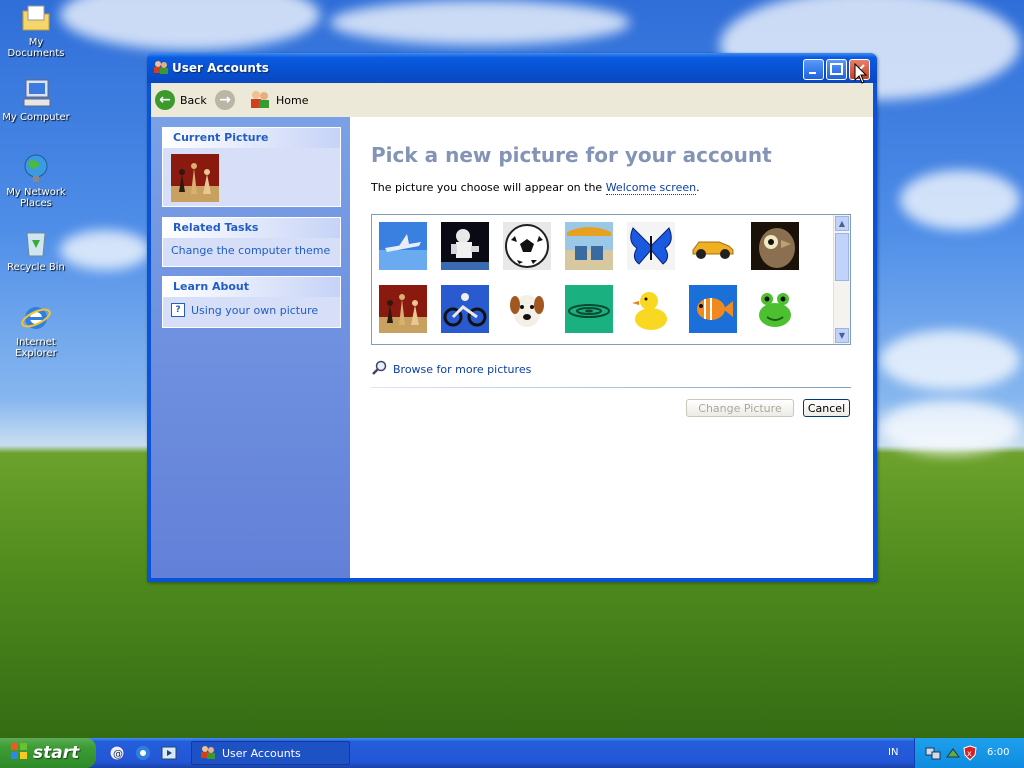 This screenshot has width=1024, height=768. I want to click on desktop-icon-label: My Computer, so click(36, 117).